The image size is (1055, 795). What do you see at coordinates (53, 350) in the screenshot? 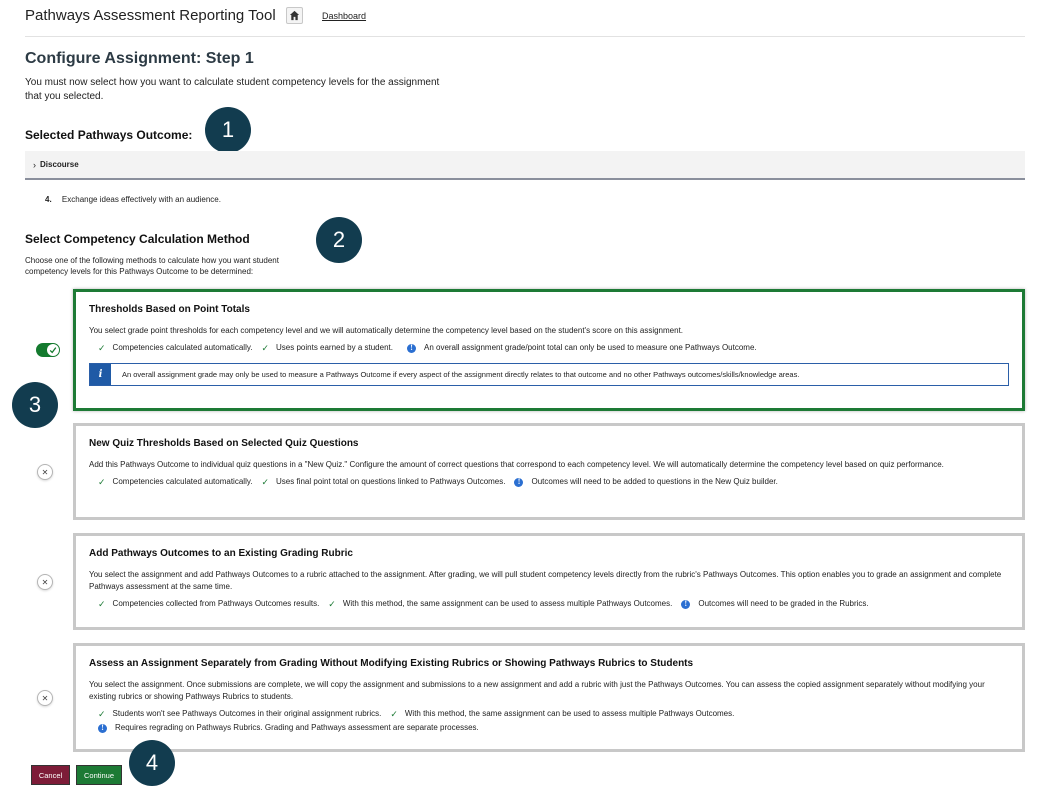
I see `check-icon` at bounding box center [53, 350].